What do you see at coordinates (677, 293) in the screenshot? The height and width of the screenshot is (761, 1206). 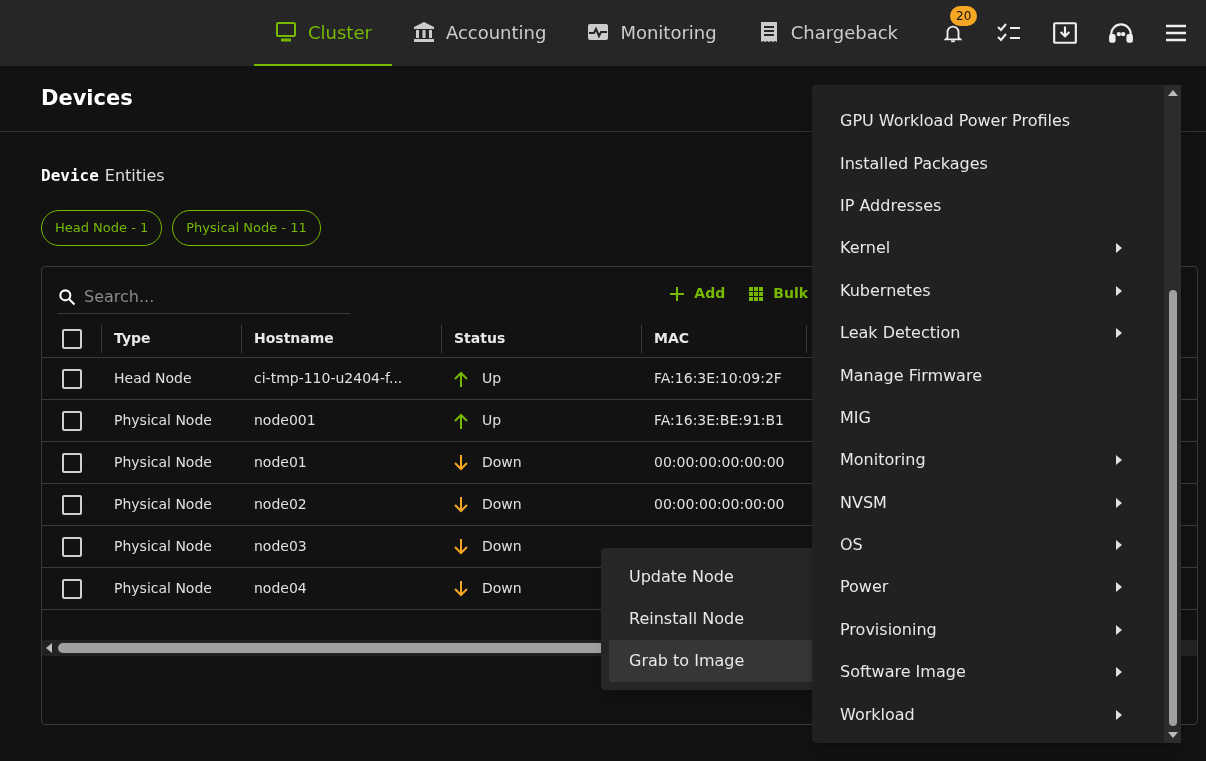 I see `plus-icon` at bounding box center [677, 293].